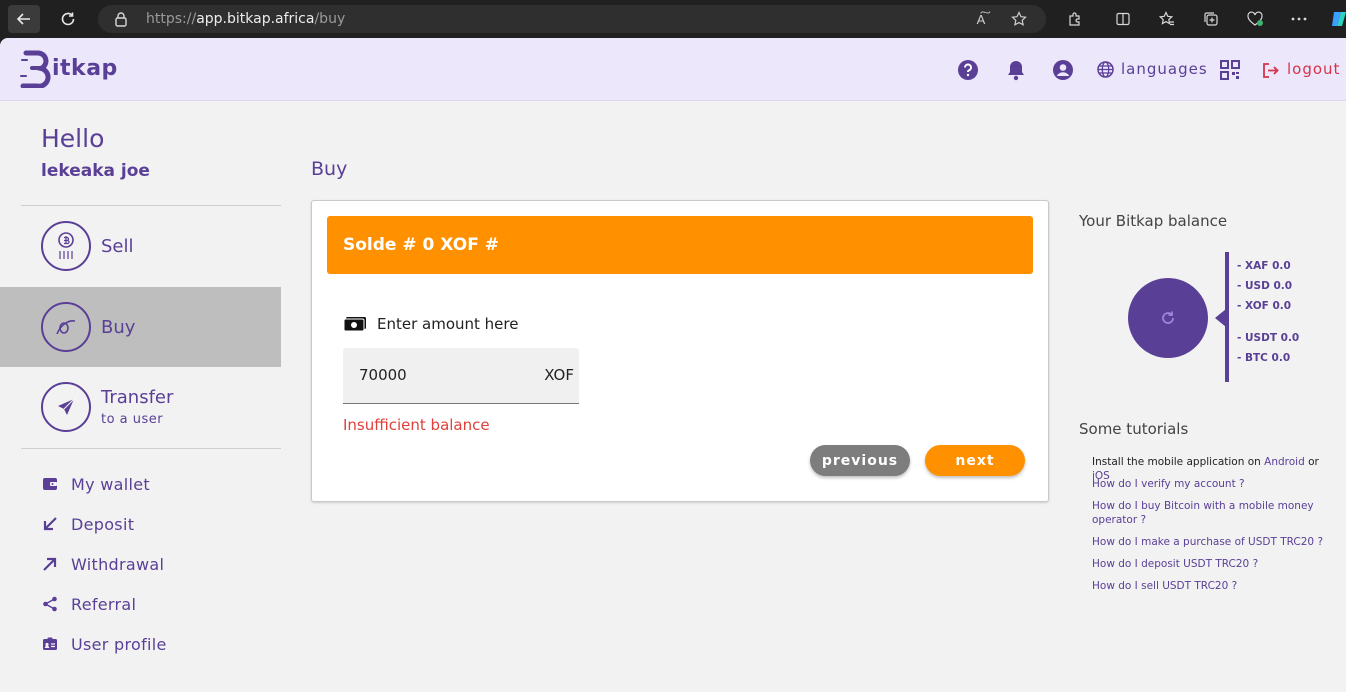  I want to click on qr-code-icon, so click(1230, 70).